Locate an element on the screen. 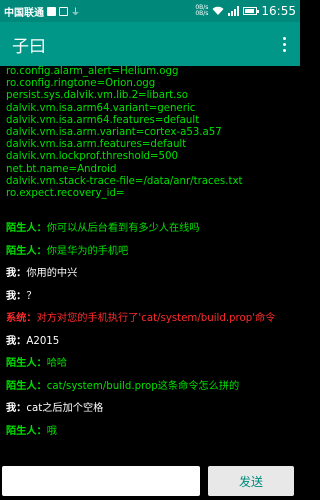 The width and height of the screenshot is (320, 500). prop-line: dalvik.vm.lockprof.threshold=500 is located at coordinates (92, 157).